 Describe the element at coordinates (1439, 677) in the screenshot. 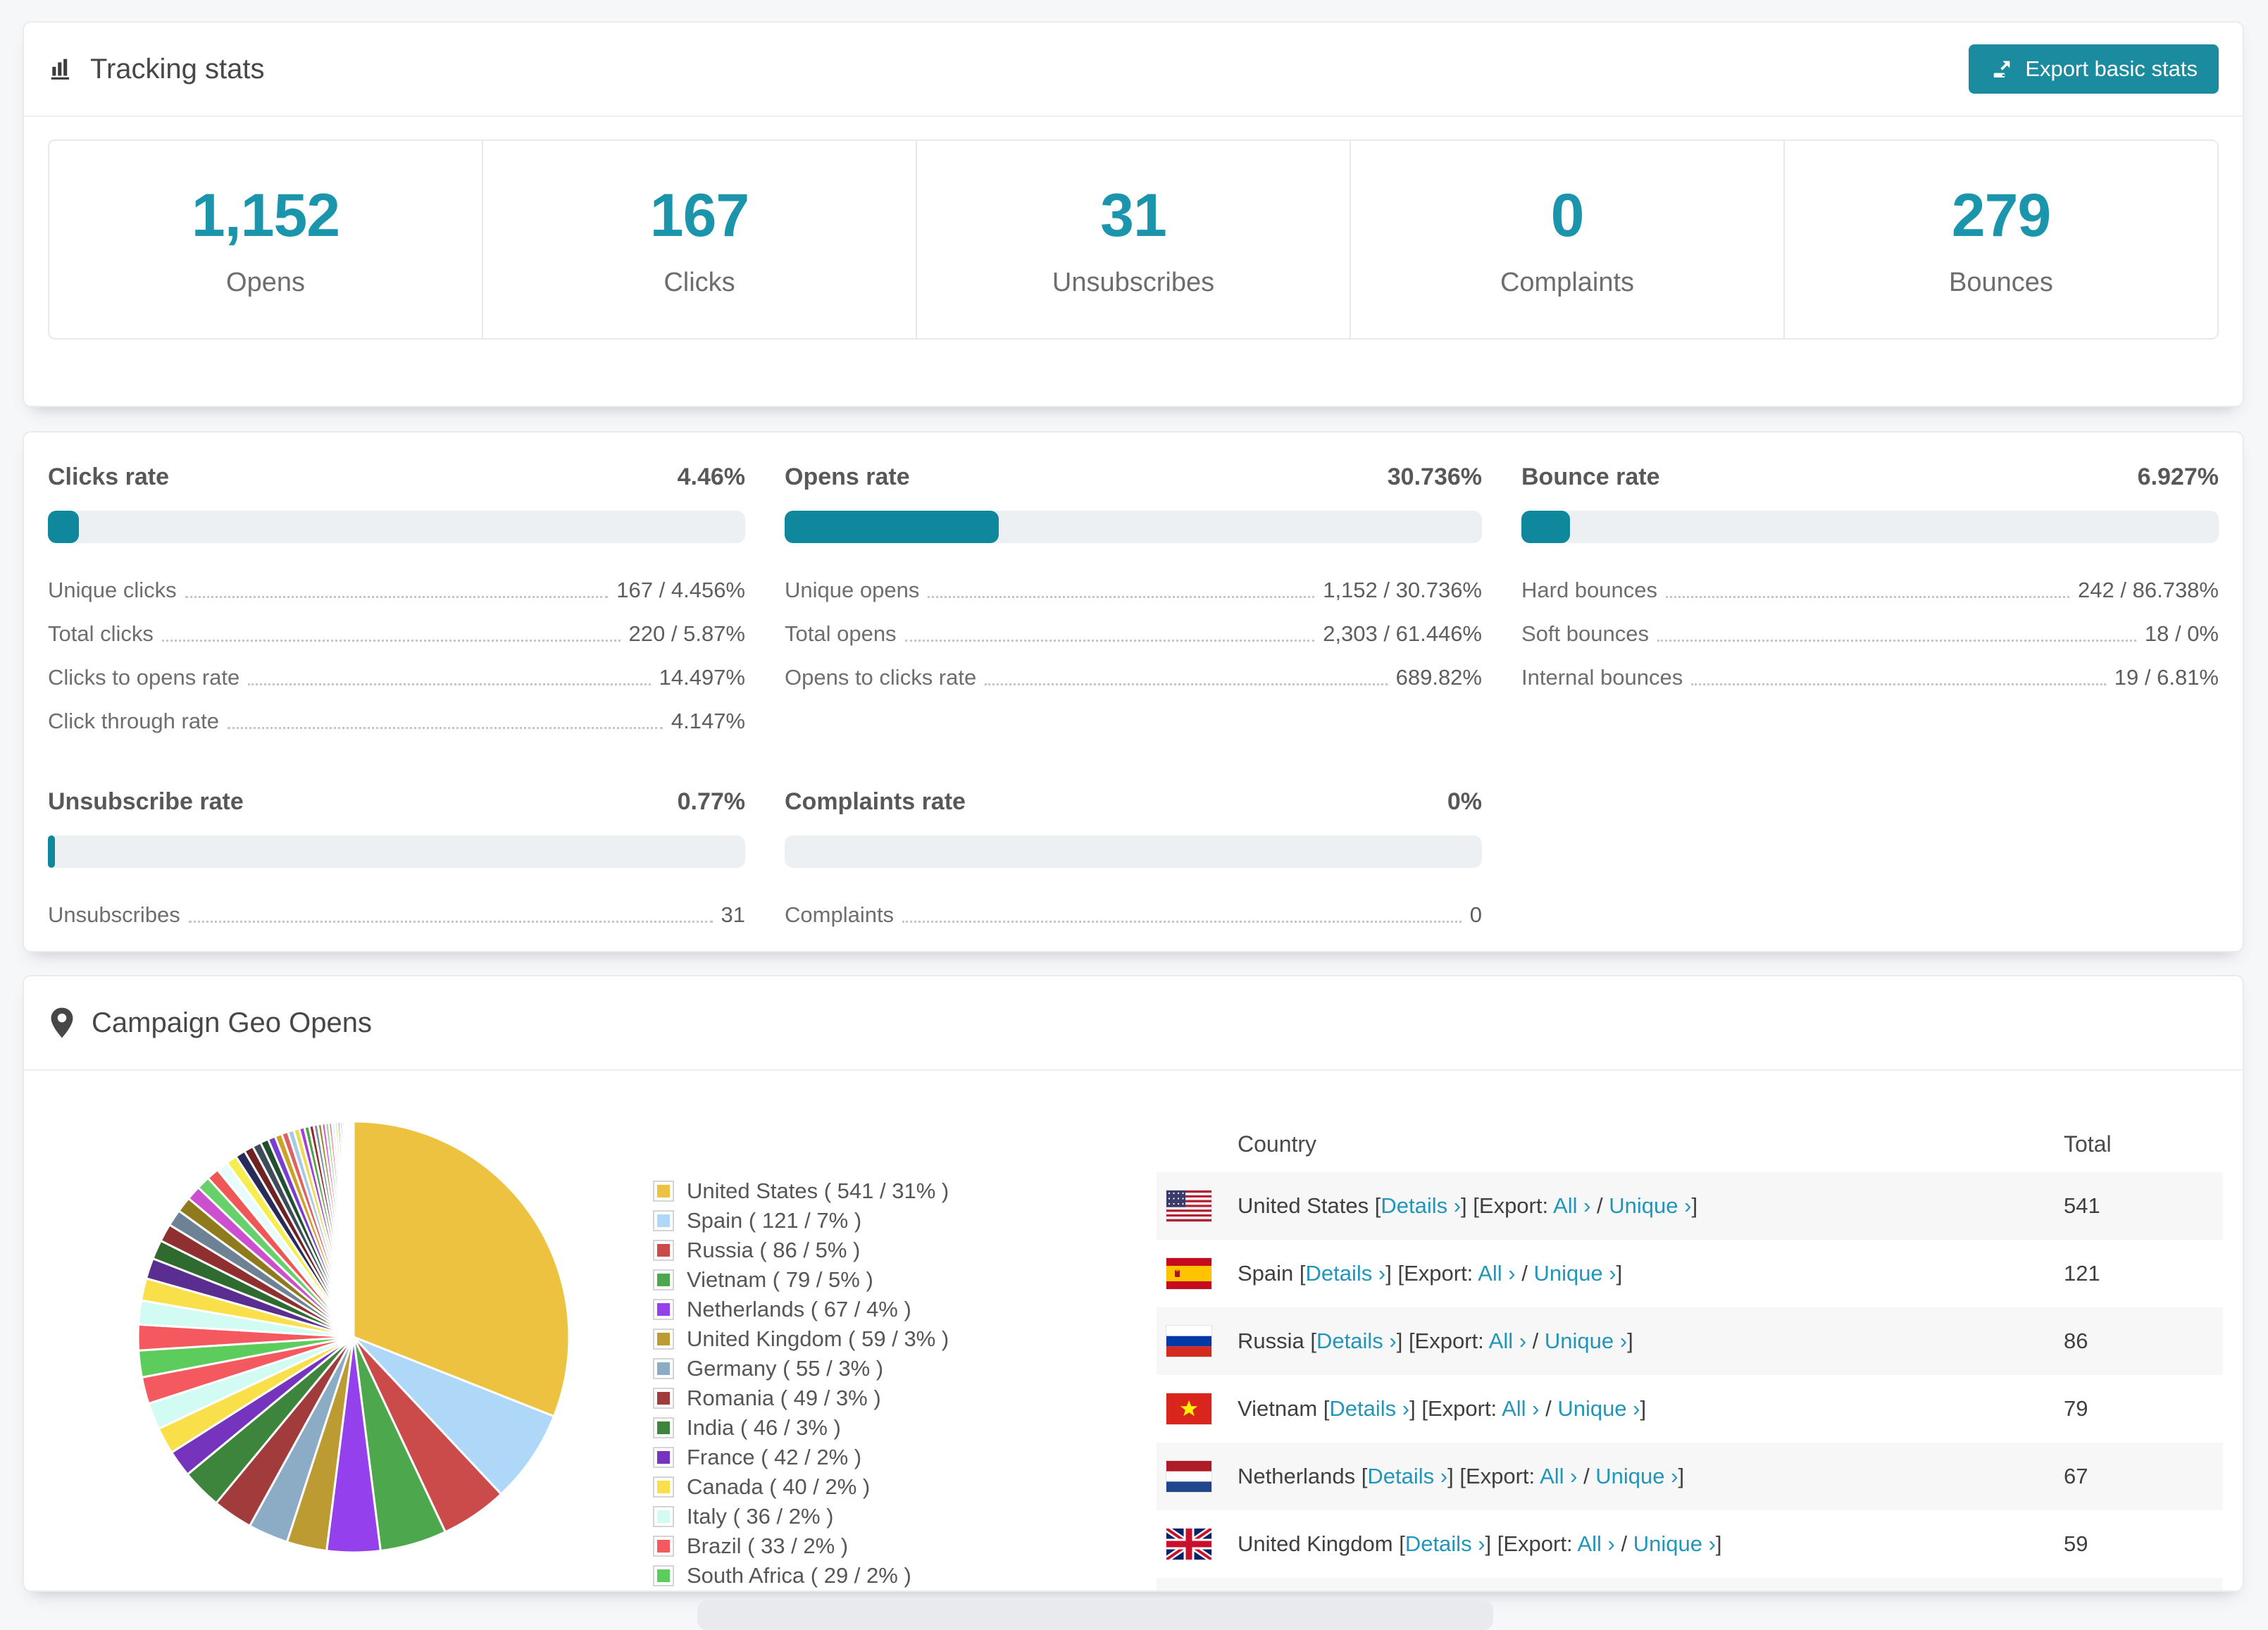

I see `rate-stat-value: 689.82%` at that location.